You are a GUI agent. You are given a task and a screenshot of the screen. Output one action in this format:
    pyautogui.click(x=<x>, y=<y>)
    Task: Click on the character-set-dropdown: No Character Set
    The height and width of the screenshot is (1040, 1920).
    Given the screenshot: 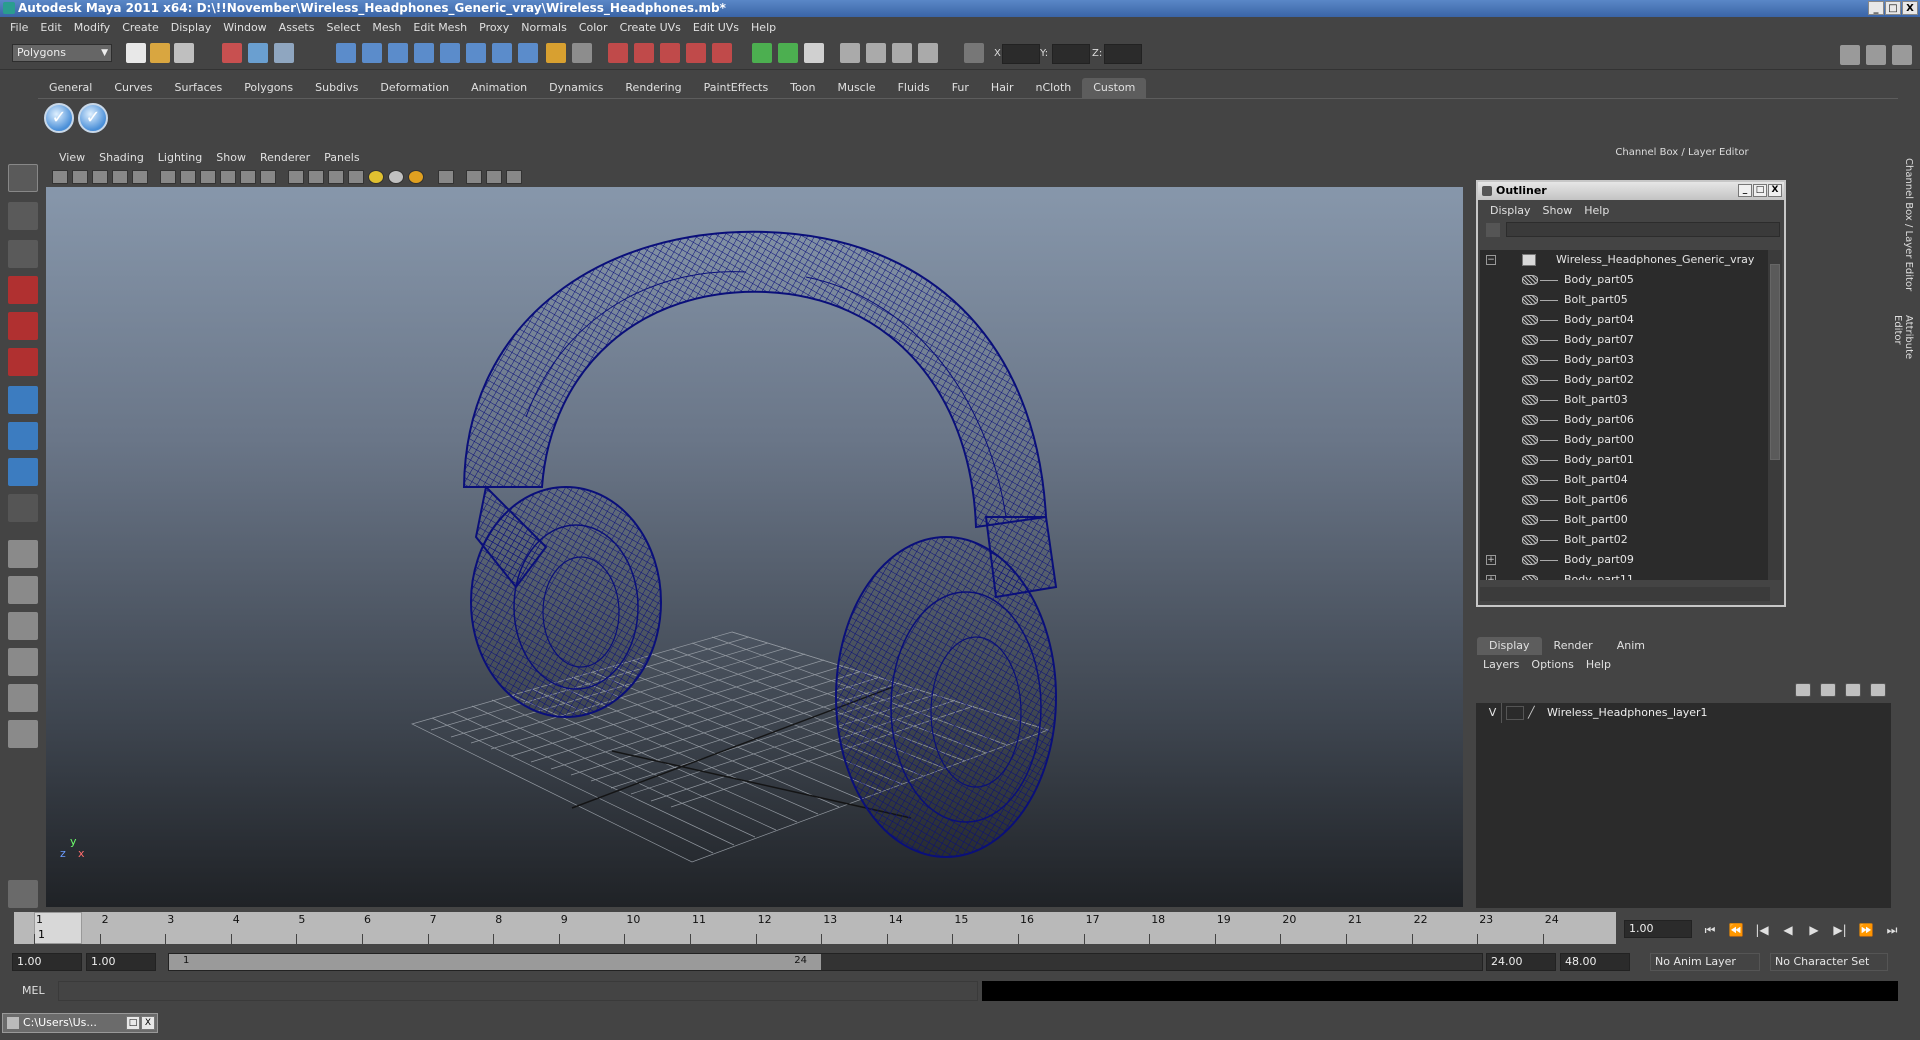 What is the action you would take?
    pyautogui.click(x=1829, y=962)
    